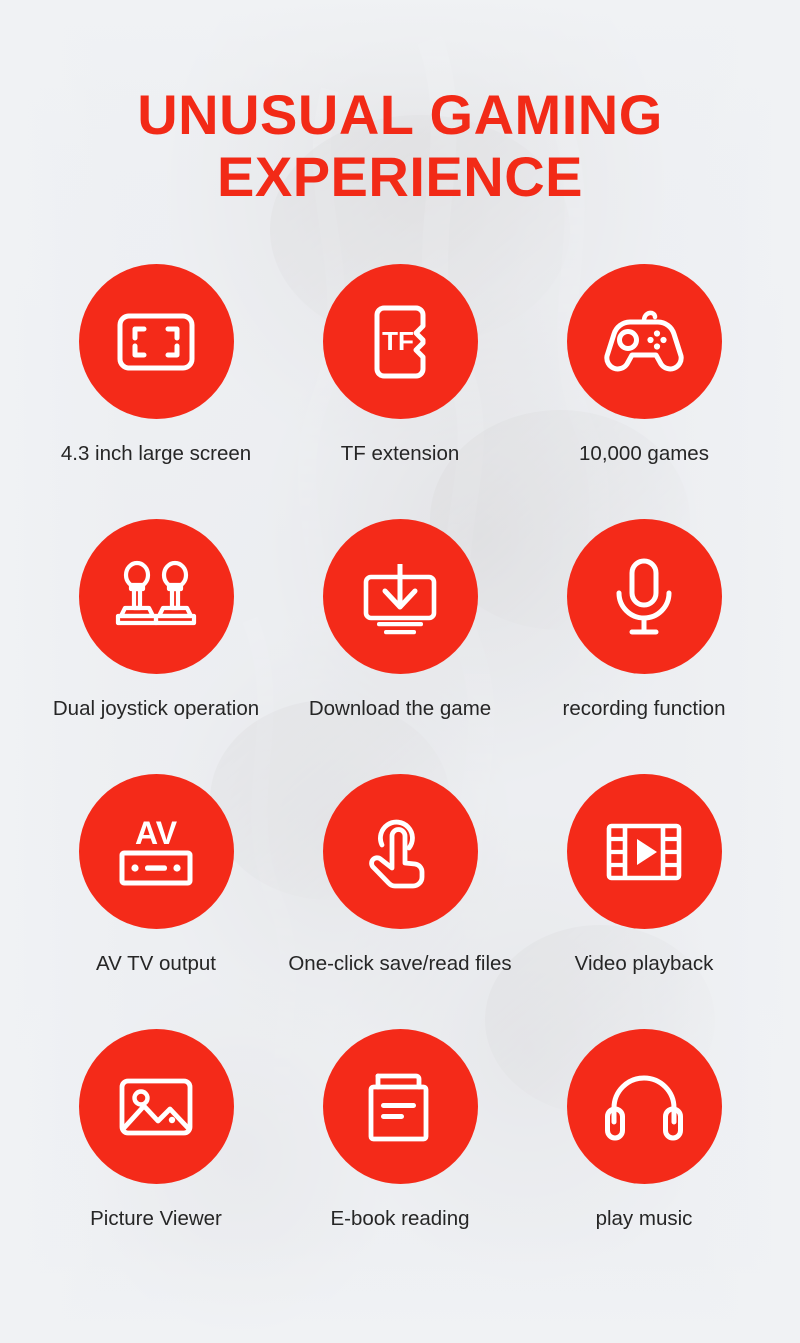 This screenshot has width=800, height=1343. I want to click on feature-label: Dual joystick operation, so click(156, 708).